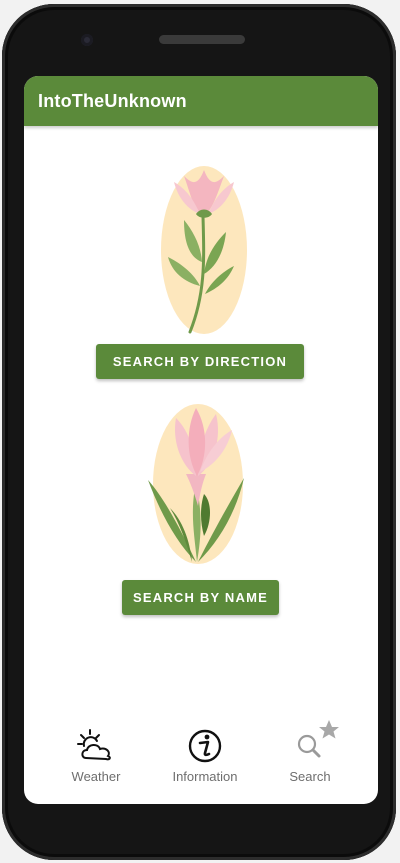 Image resolution: width=400 pixels, height=863 pixels. I want to click on app-title: IntoTheUnknown, so click(112, 100).